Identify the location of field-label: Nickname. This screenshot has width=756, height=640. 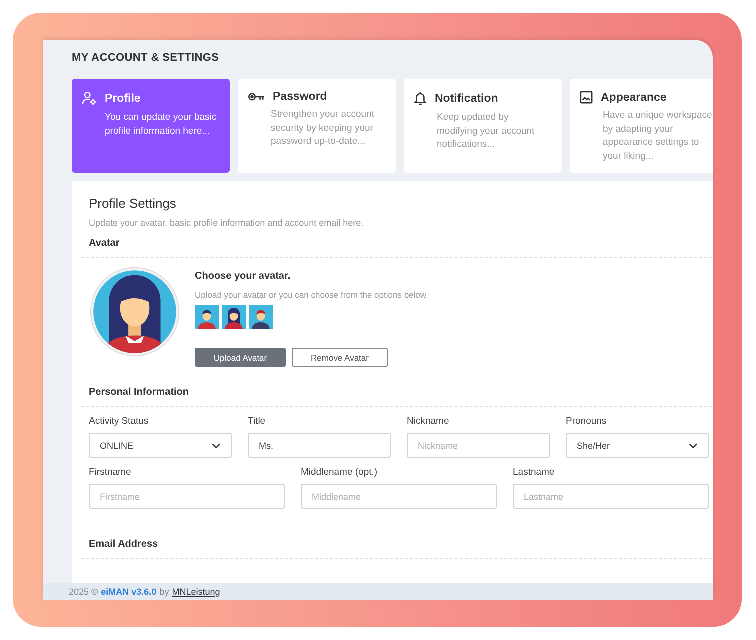
(428, 421).